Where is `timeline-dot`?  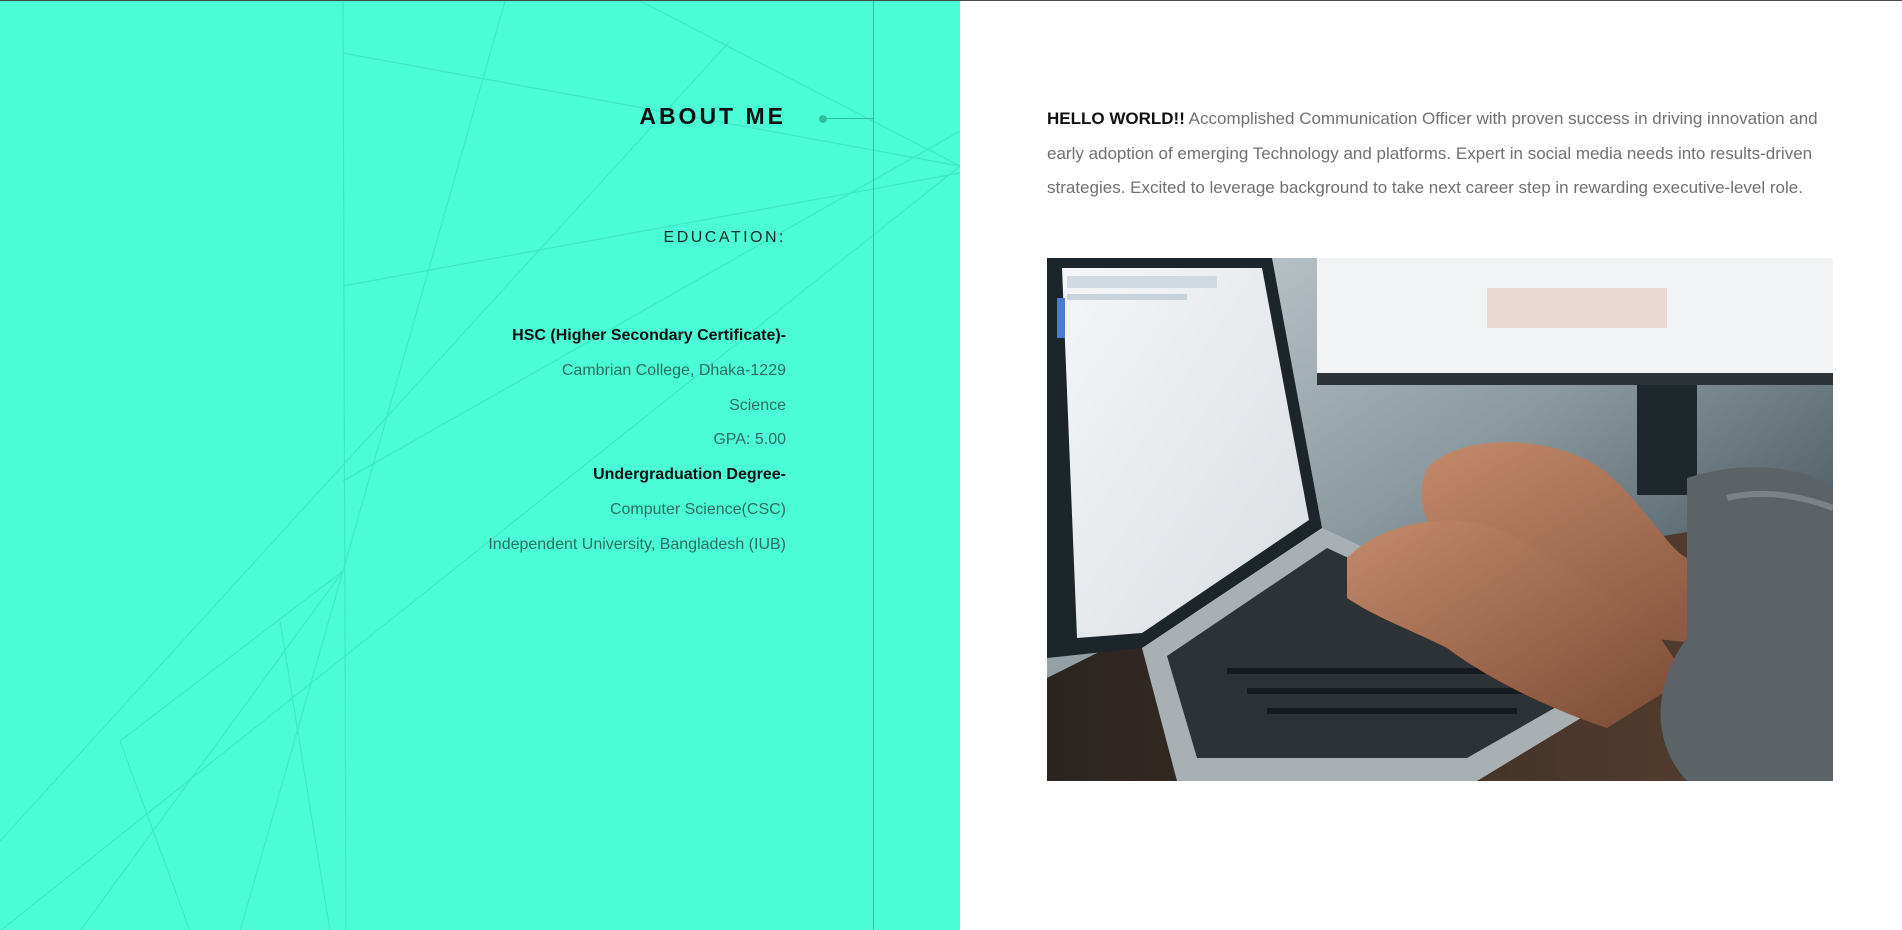 timeline-dot is located at coordinates (823, 119).